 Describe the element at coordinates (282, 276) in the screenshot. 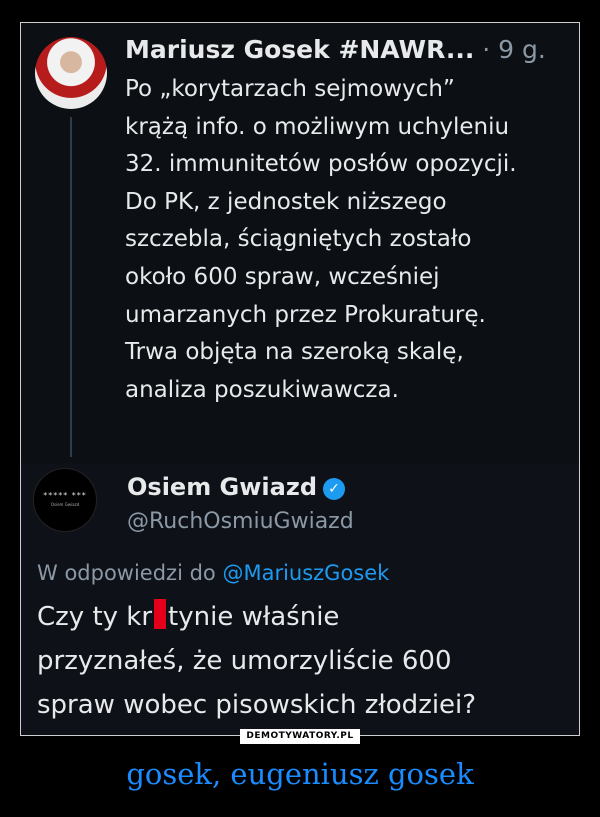

I see `tweet-line: około 600 spraw, wcześniej` at that location.